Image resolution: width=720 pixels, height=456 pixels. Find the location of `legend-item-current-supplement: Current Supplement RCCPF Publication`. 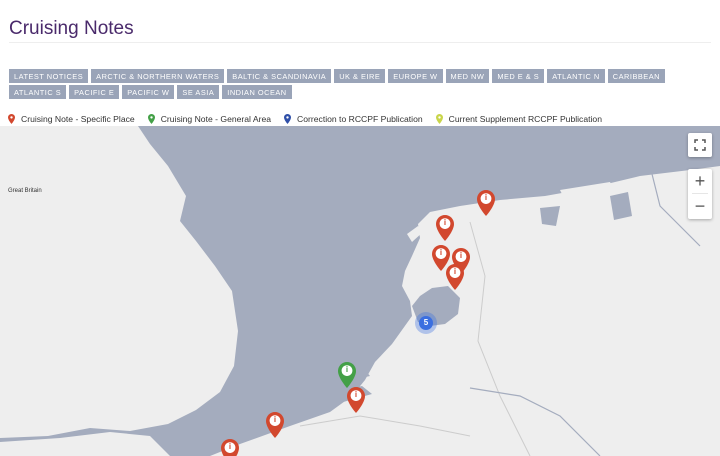

legend-item-current-supplement: Current Supplement RCCPF Publication is located at coordinates (518, 119).